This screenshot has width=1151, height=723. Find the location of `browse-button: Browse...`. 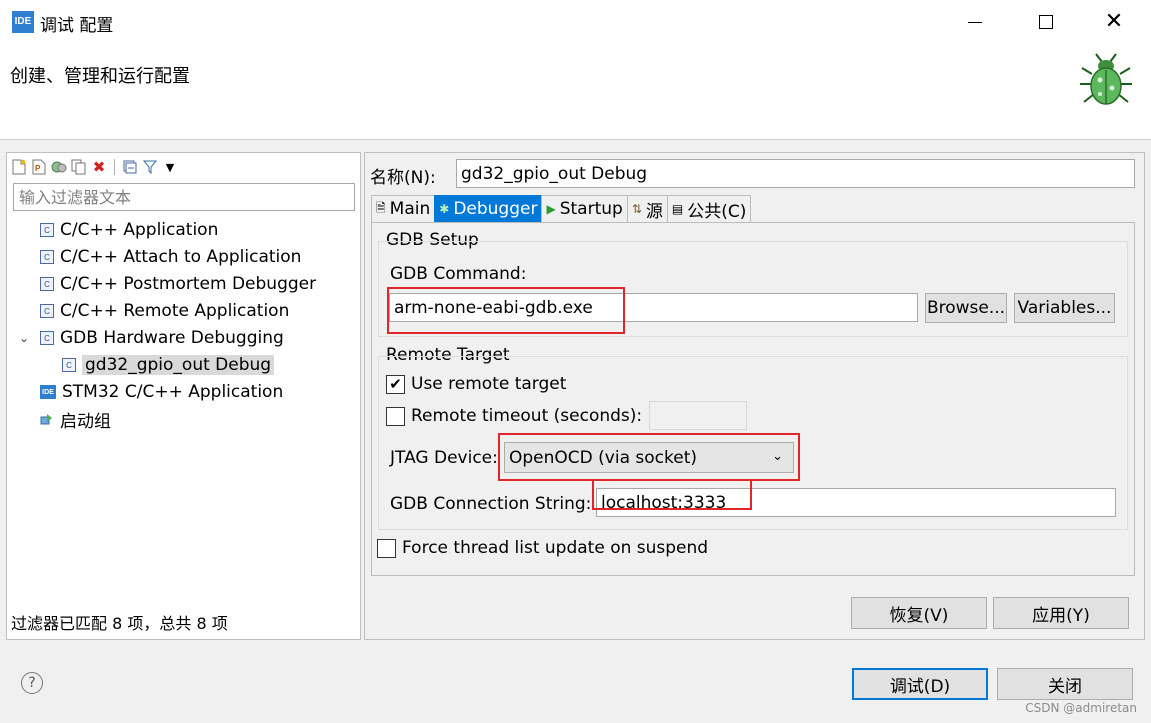

browse-button: Browse... is located at coordinates (966, 308).